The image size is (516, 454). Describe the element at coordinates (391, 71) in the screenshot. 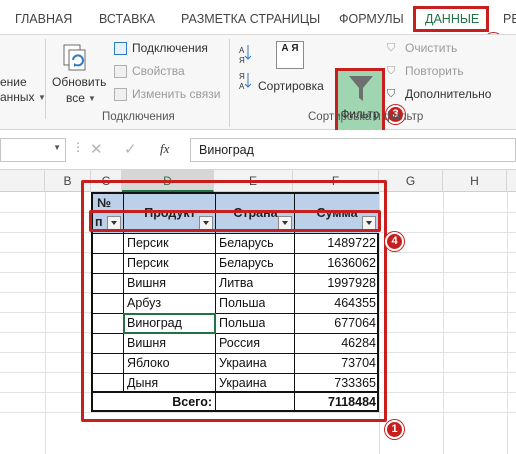

I see `reapply-icon: ⛉` at that location.